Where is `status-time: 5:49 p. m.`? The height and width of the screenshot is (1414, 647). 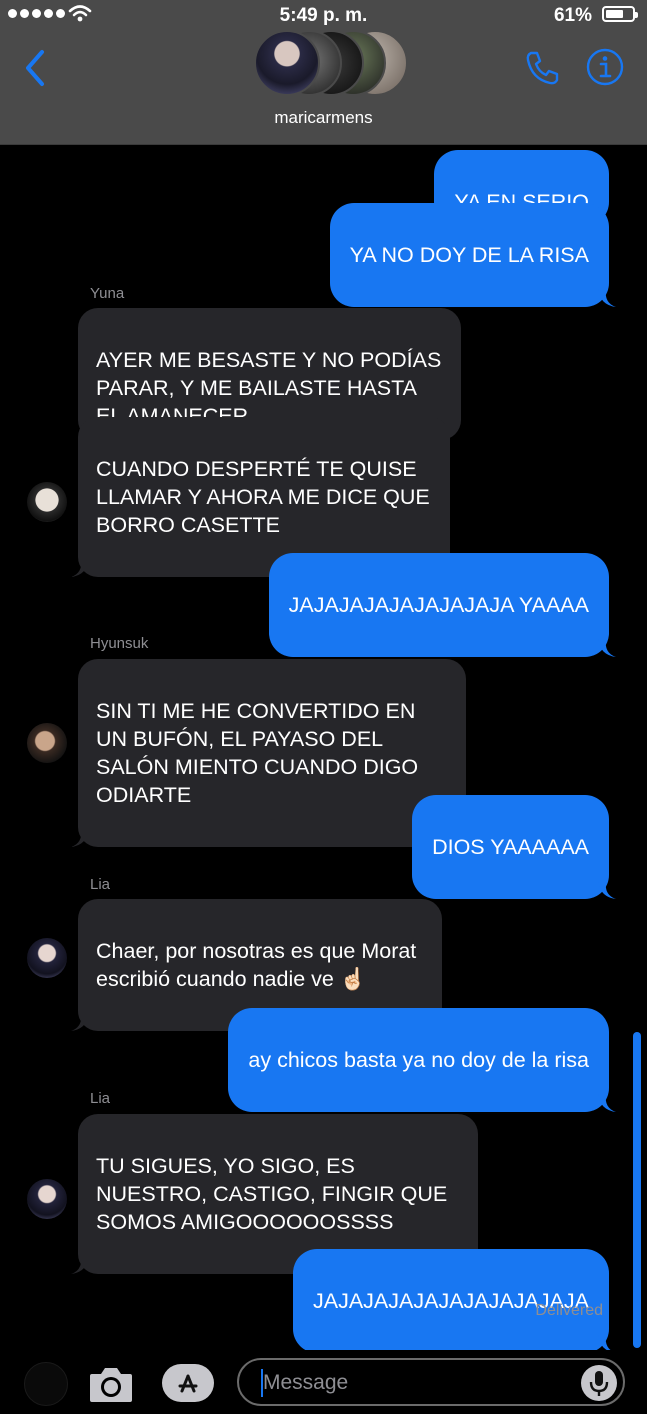
status-time: 5:49 p. m. is located at coordinates (323, 15).